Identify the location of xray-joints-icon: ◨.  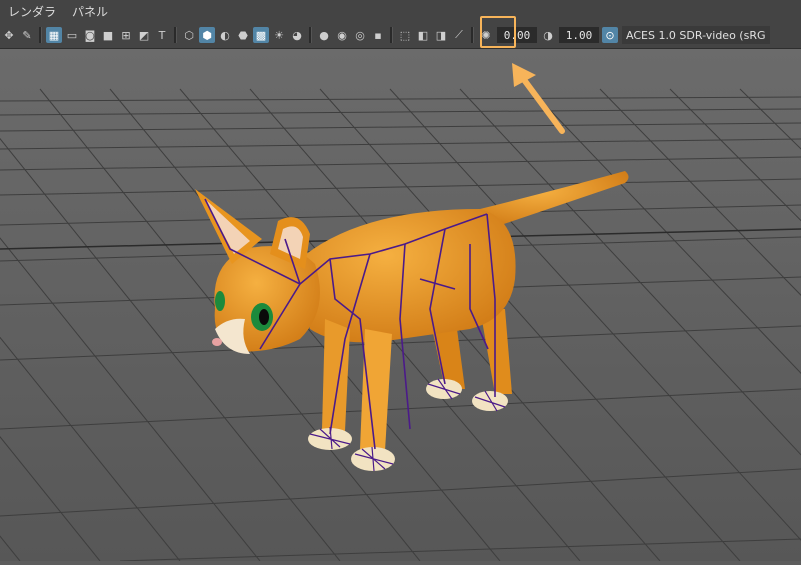
(441, 35).